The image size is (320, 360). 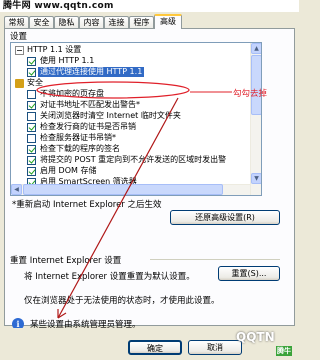 I want to click on tab-privacy: 隐私, so click(x=66, y=22).